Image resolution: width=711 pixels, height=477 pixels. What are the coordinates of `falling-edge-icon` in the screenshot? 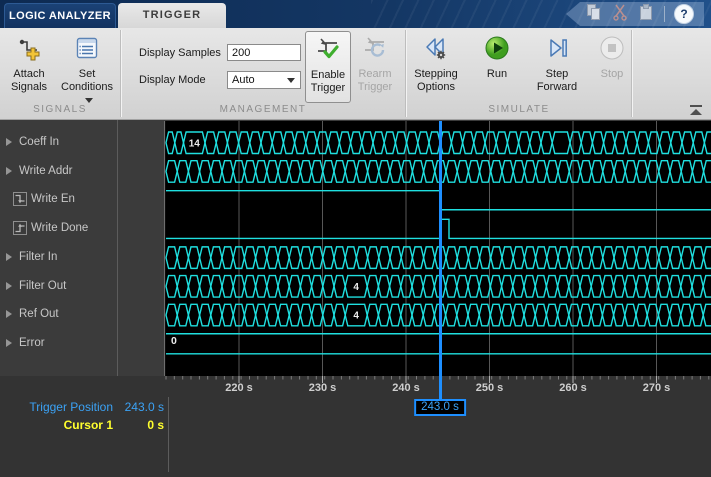 It's located at (20, 199).